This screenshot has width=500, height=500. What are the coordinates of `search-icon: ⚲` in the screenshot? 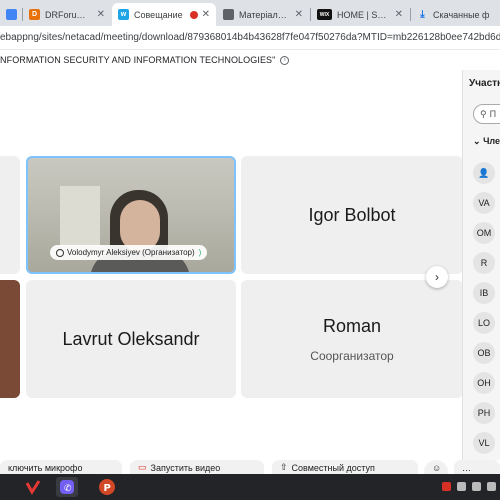 It's located at (483, 113).